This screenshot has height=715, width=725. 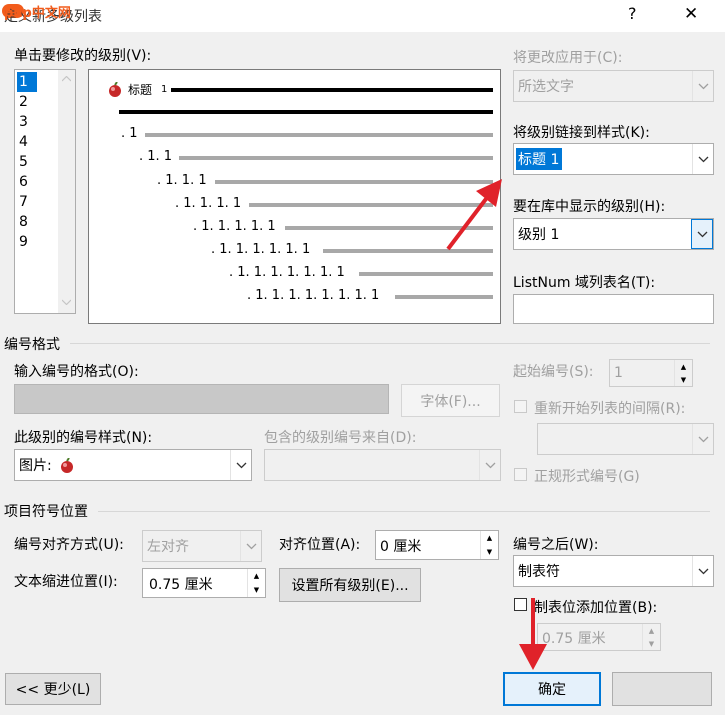 I want to click on aligned-at-label: 对齐位置(A):, so click(x=320, y=545).